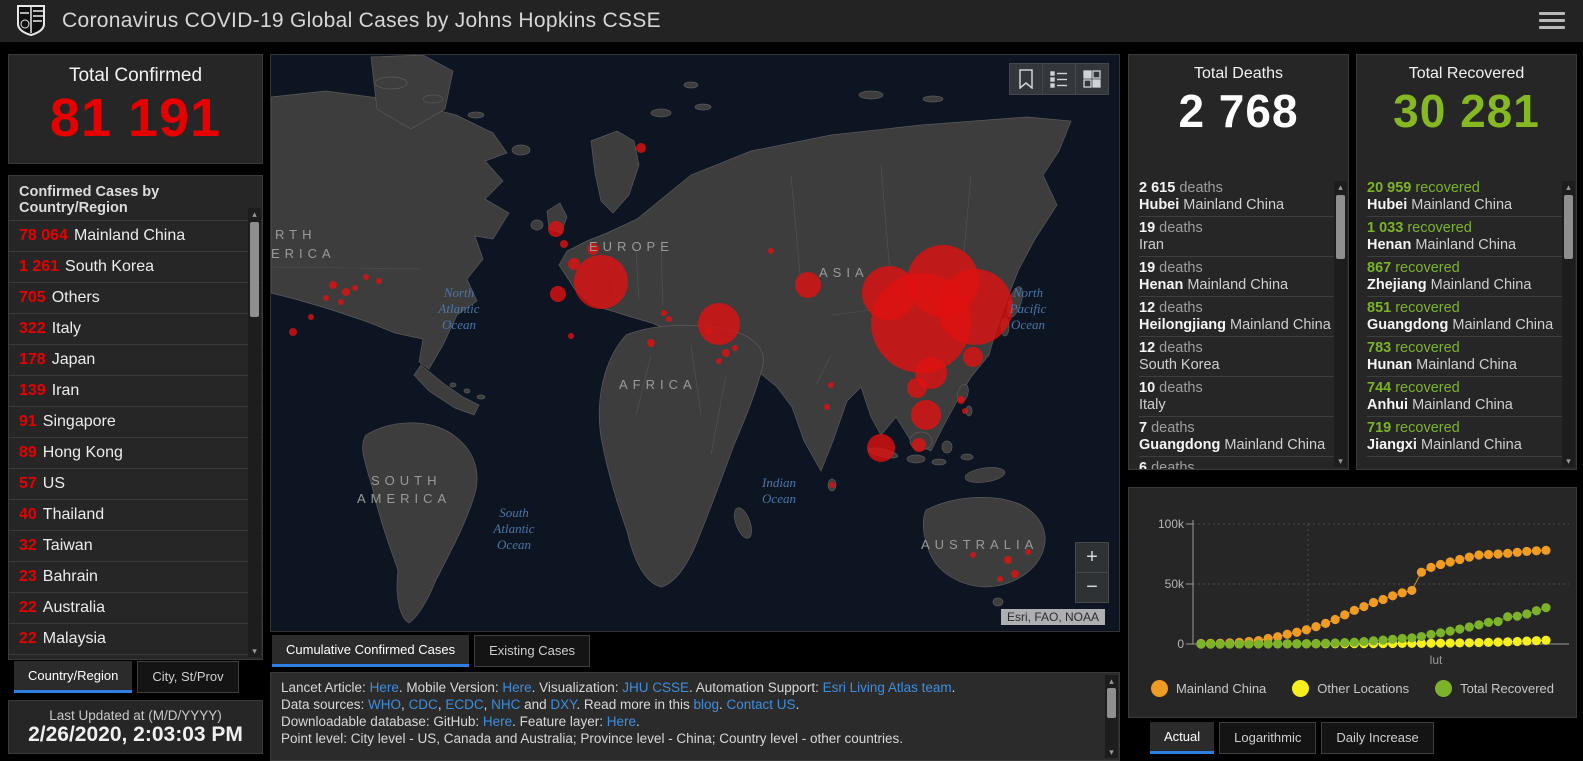 Image resolution: width=1583 pixels, height=761 pixels. I want to click on legend-item: Other Locations, so click(1350, 688).